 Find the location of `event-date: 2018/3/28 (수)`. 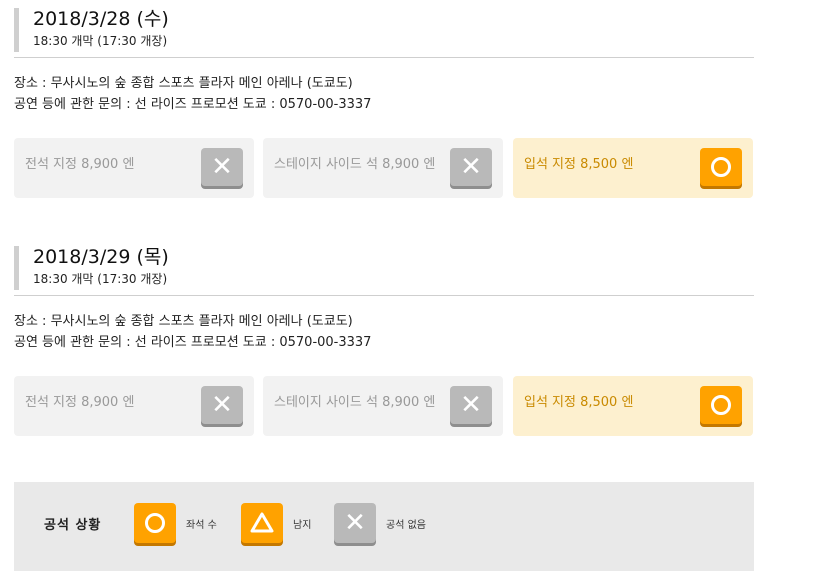

event-date: 2018/3/28 (수) is located at coordinates (101, 19).